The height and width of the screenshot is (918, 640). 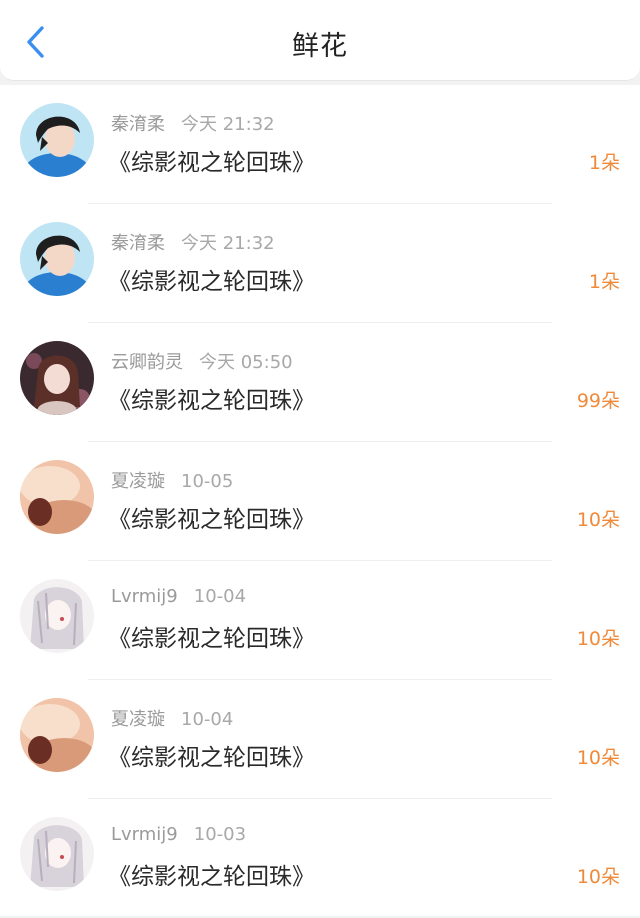 What do you see at coordinates (172, 718) in the screenshot?
I see `list-item-meta: 夏凌璇 10-04` at bounding box center [172, 718].